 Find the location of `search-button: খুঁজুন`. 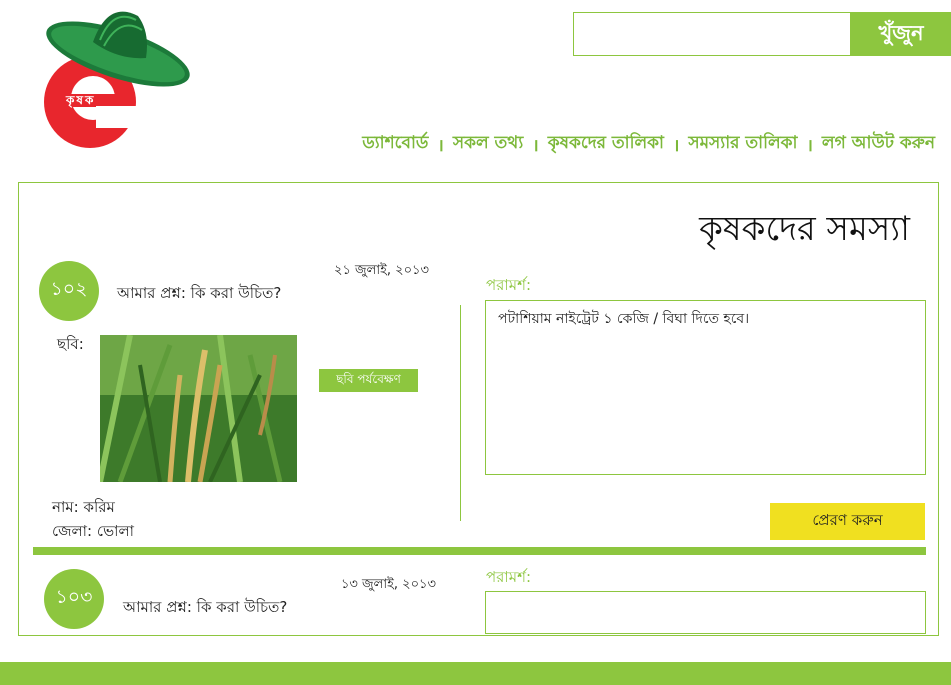

search-button: খুঁজুন is located at coordinates (901, 34).